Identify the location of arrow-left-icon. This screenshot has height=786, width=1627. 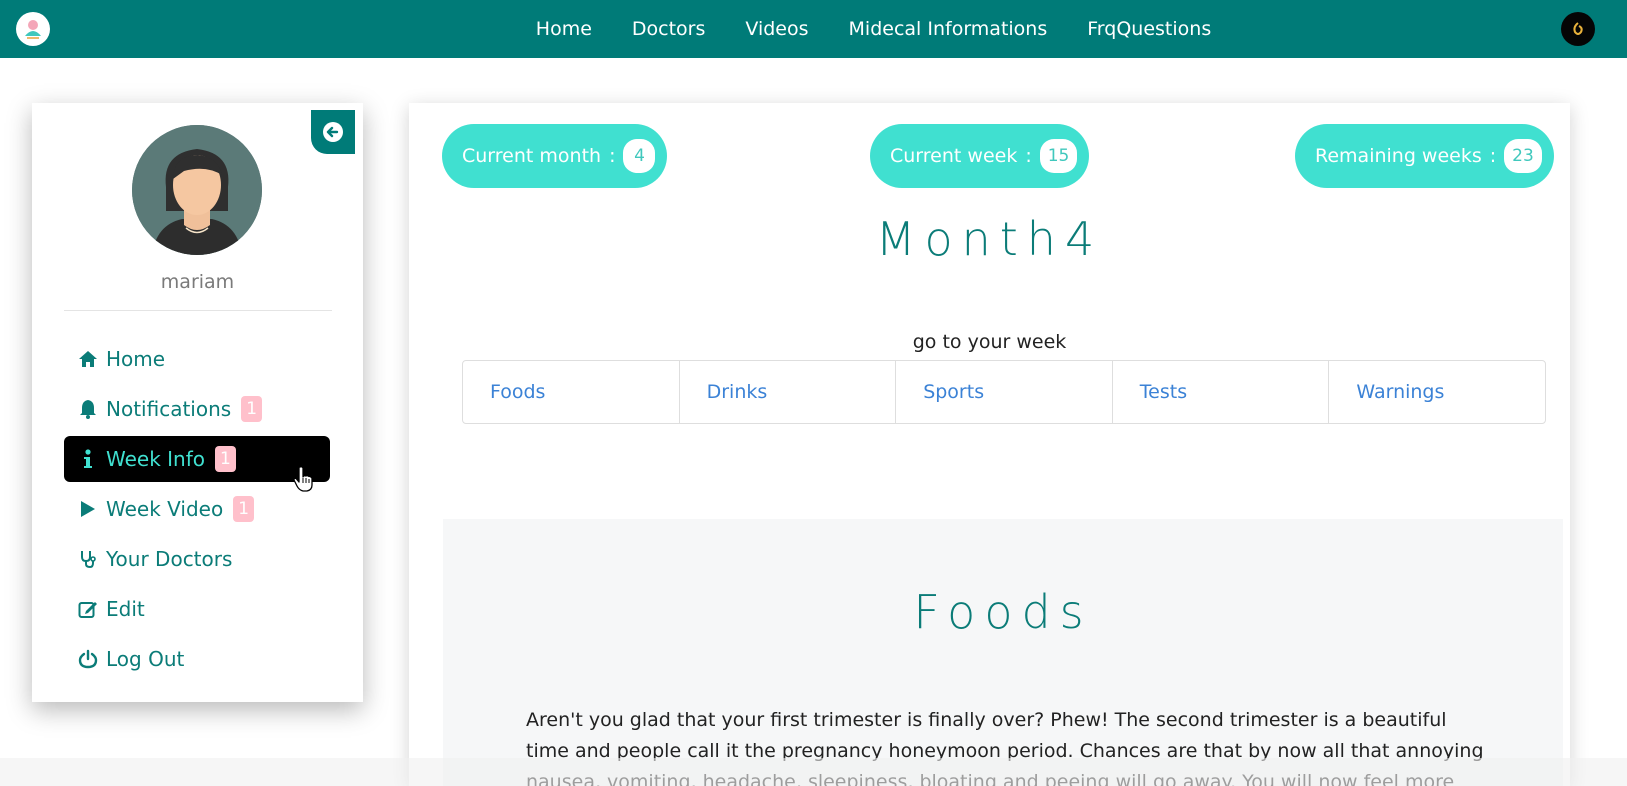
(333, 132).